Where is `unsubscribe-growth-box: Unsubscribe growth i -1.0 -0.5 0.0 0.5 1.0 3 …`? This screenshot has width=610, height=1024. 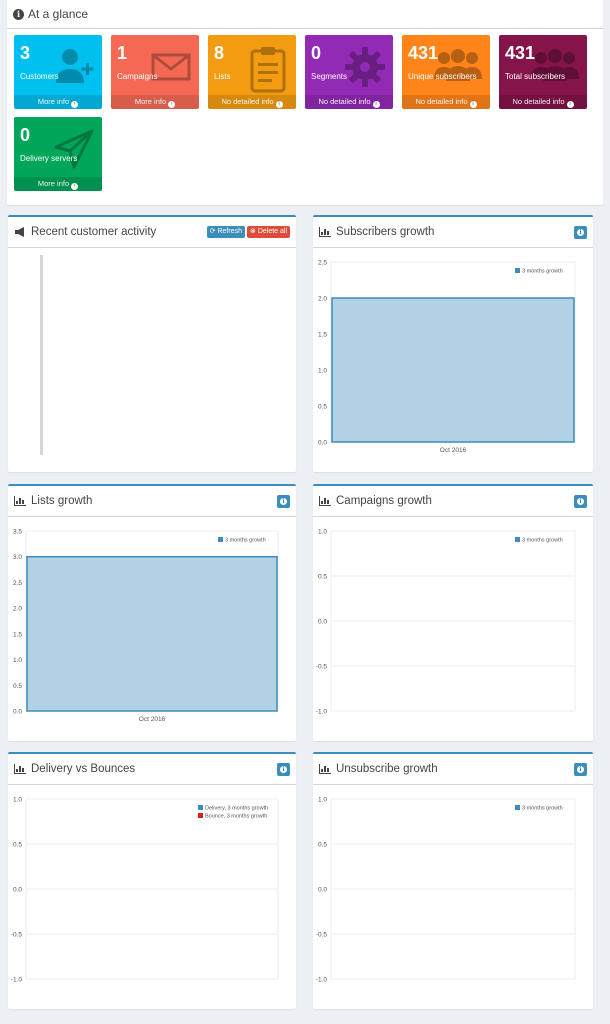
unsubscribe-growth-box: Unsubscribe growth i -1.0 -0.5 0.0 0.5 1.0 3 … is located at coordinates (453, 880).